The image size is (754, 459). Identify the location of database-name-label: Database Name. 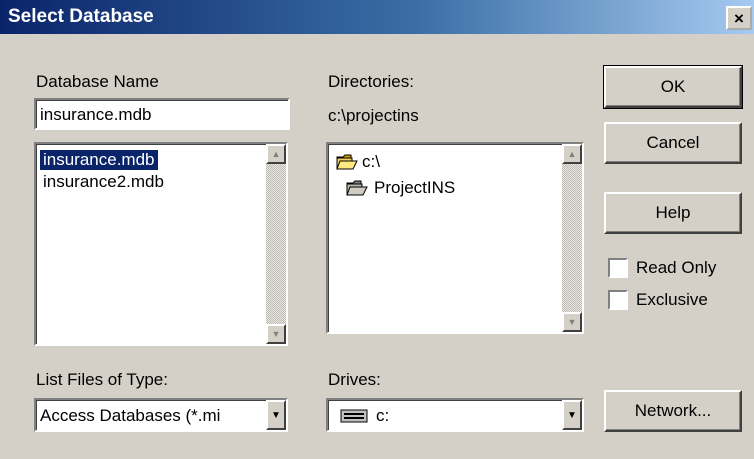
(97, 81).